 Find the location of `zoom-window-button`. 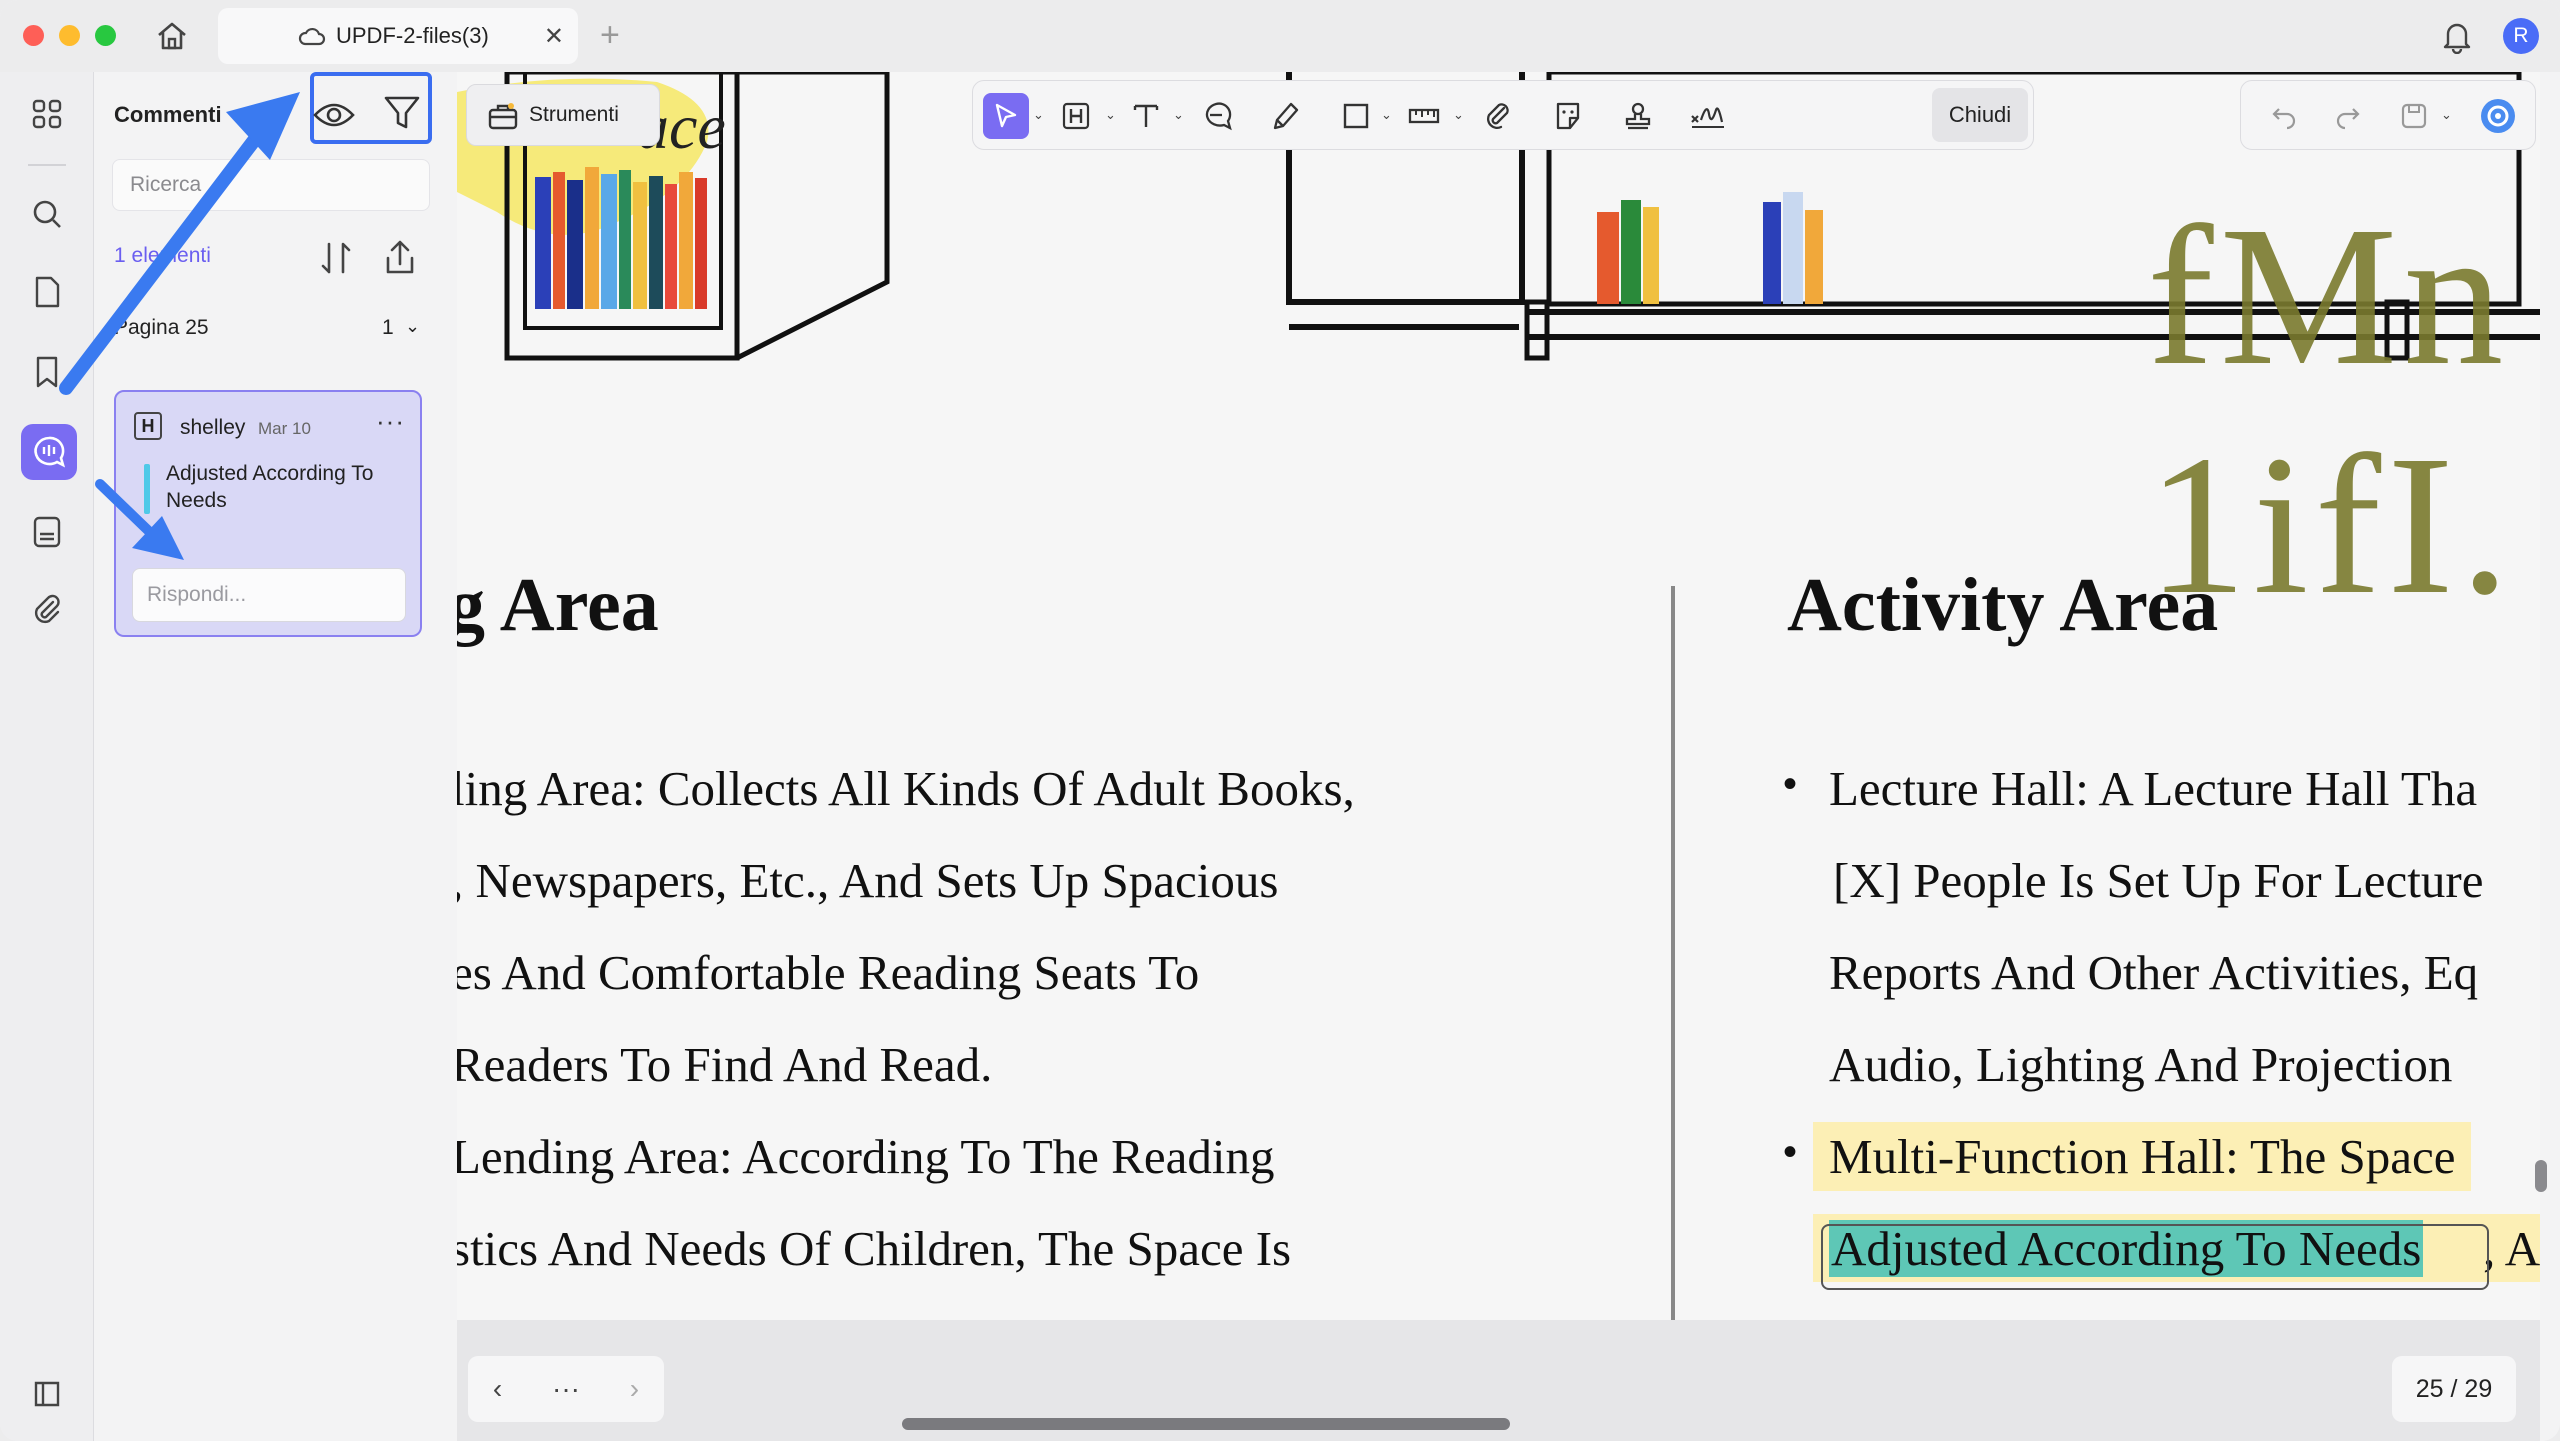

zoom-window-button is located at coordinates (105, 35).